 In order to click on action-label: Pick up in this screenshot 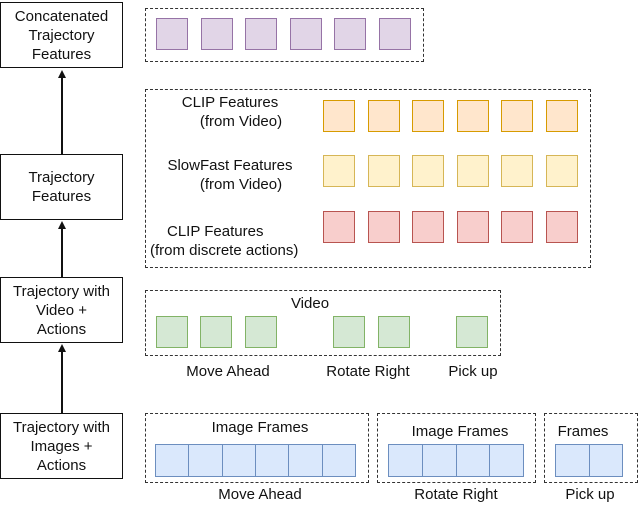, I will do `click(590, 494)`.